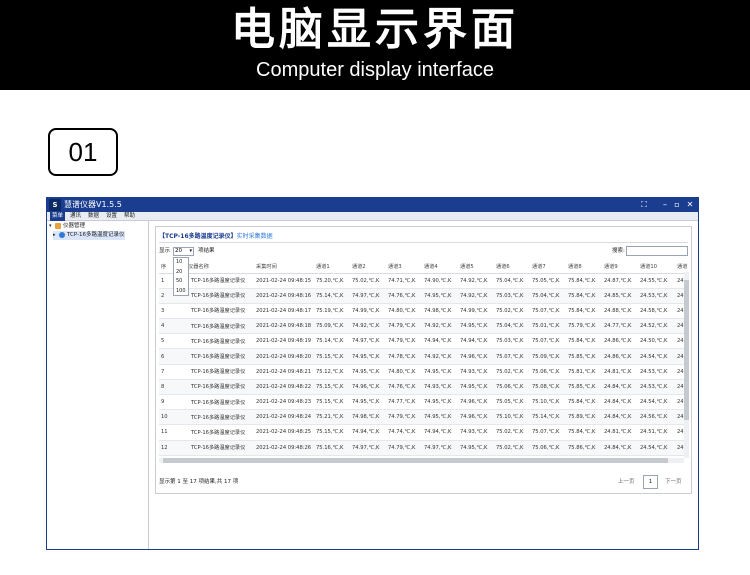 Image resolution: width=750 pixels, height=575 pixels. What do you see at coordinates (656, 432) in the screenshot?
I see `table-cell: 24.51,℃,K` at bounding box center [656, 432].